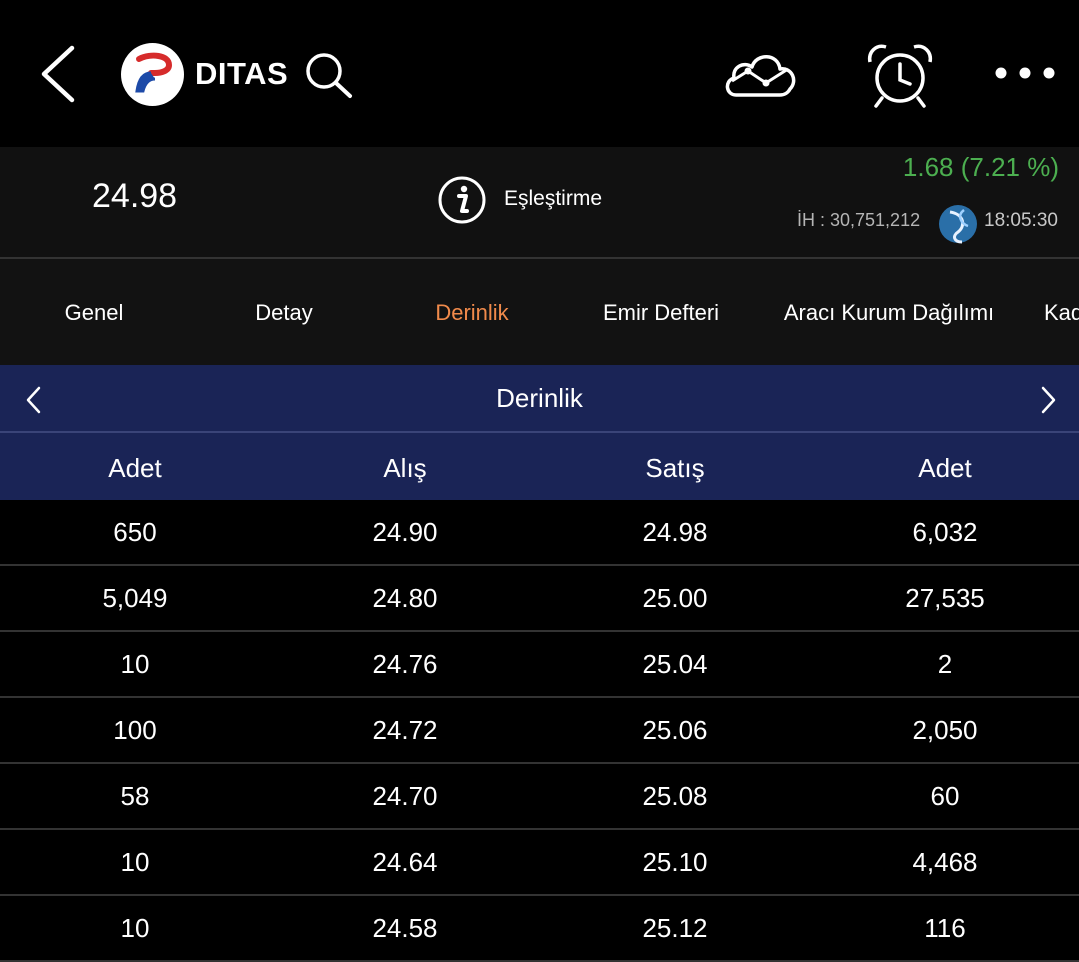 The width and height of the screenshot is (1079, 962). What do you see at coordinates (329, 76) in the screenshot?
I see `search-icon` at bounding box center [329, 76].